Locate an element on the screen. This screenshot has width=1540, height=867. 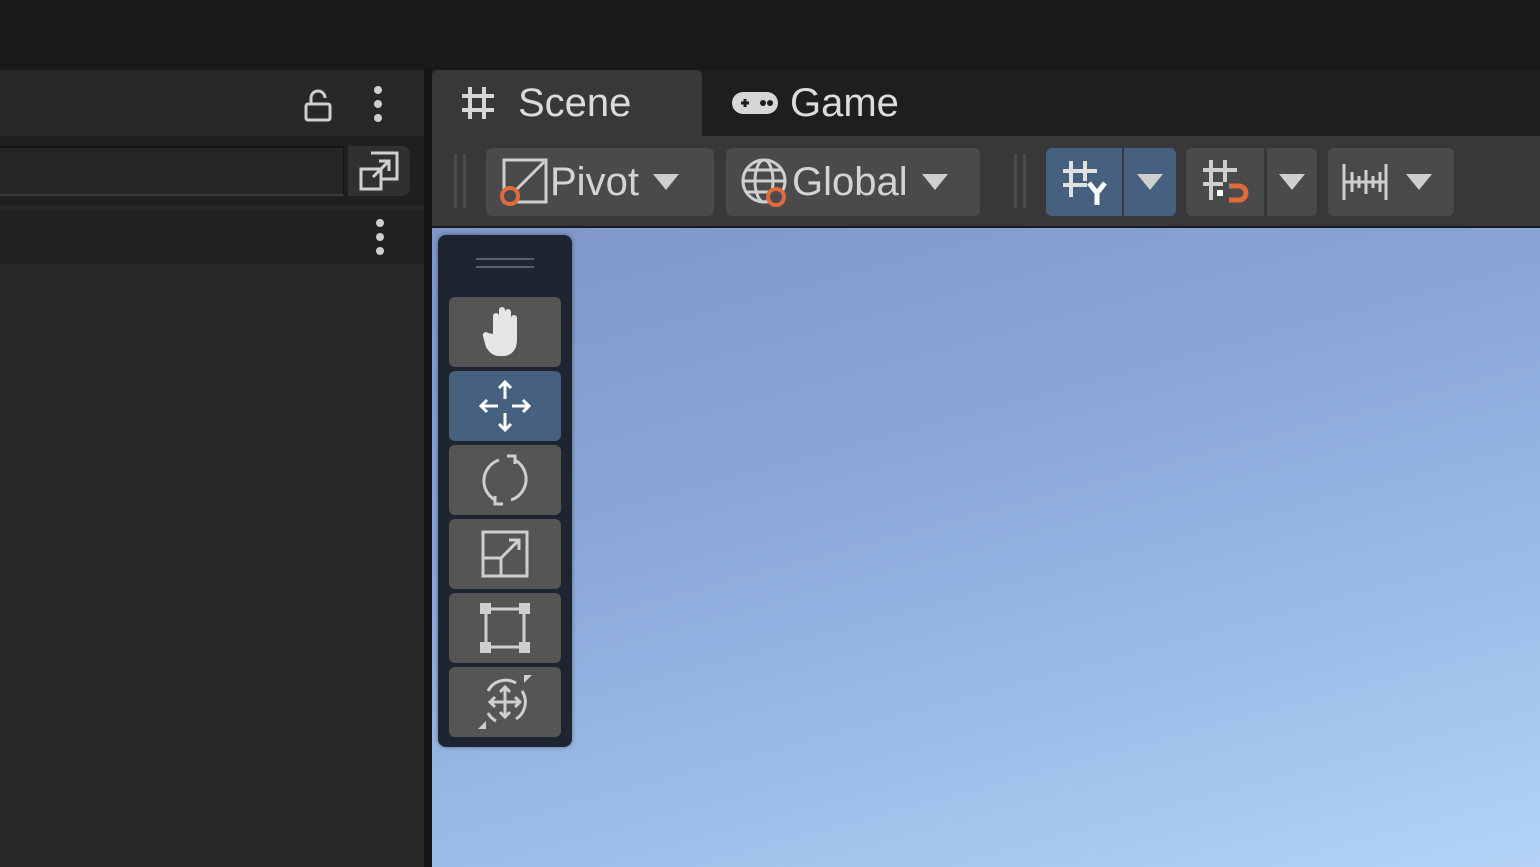
grid-y-icon is located at coordinates (1084, 182).